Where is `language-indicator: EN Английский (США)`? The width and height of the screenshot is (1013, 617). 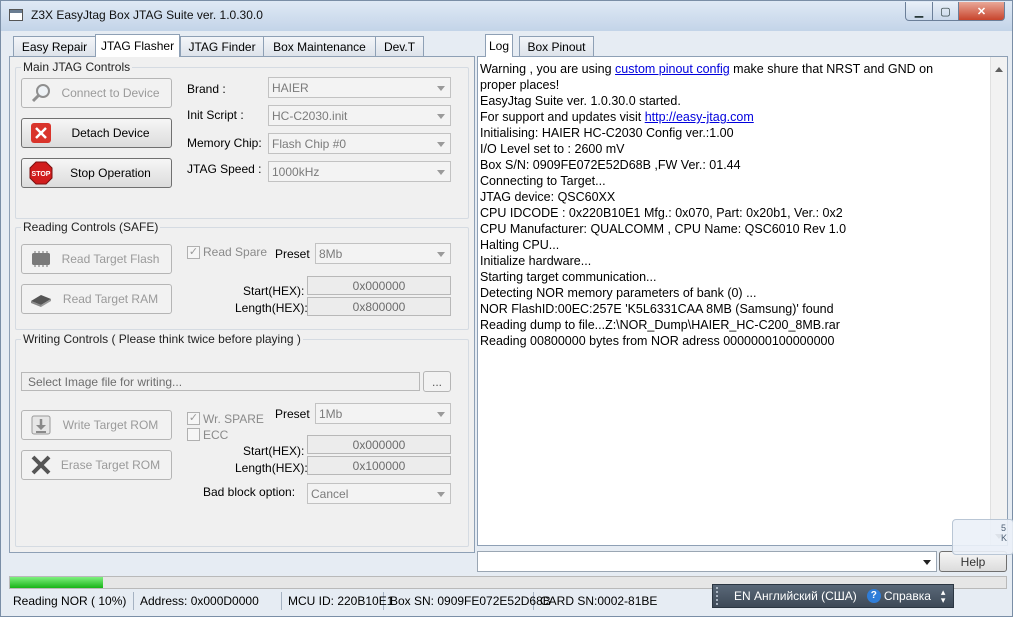
language-indicator: EN Английский (США) is located at coordinates (795, 596).